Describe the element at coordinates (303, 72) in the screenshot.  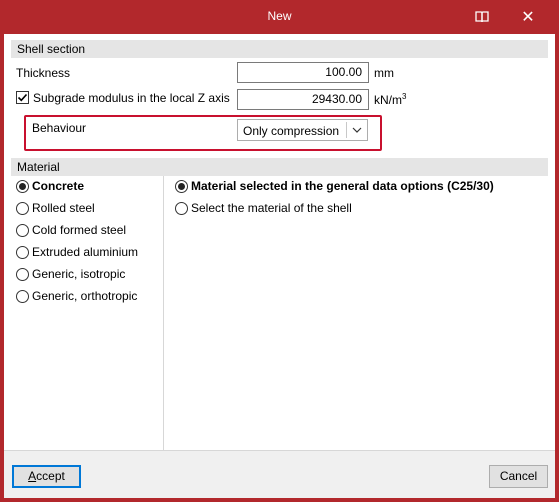
I see `thickness-input: 100.00` at that location.